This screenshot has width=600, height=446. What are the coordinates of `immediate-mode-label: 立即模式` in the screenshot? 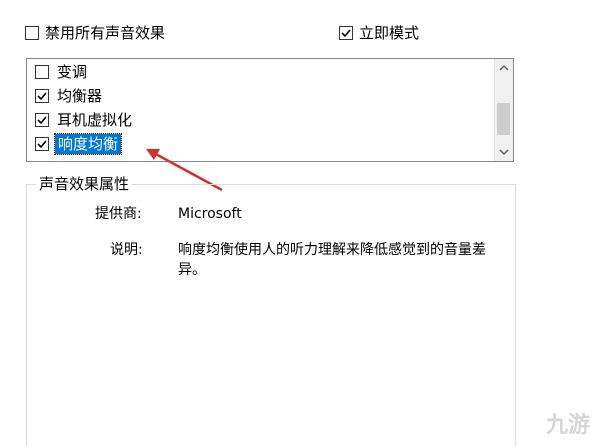 It's located at (389, 33).